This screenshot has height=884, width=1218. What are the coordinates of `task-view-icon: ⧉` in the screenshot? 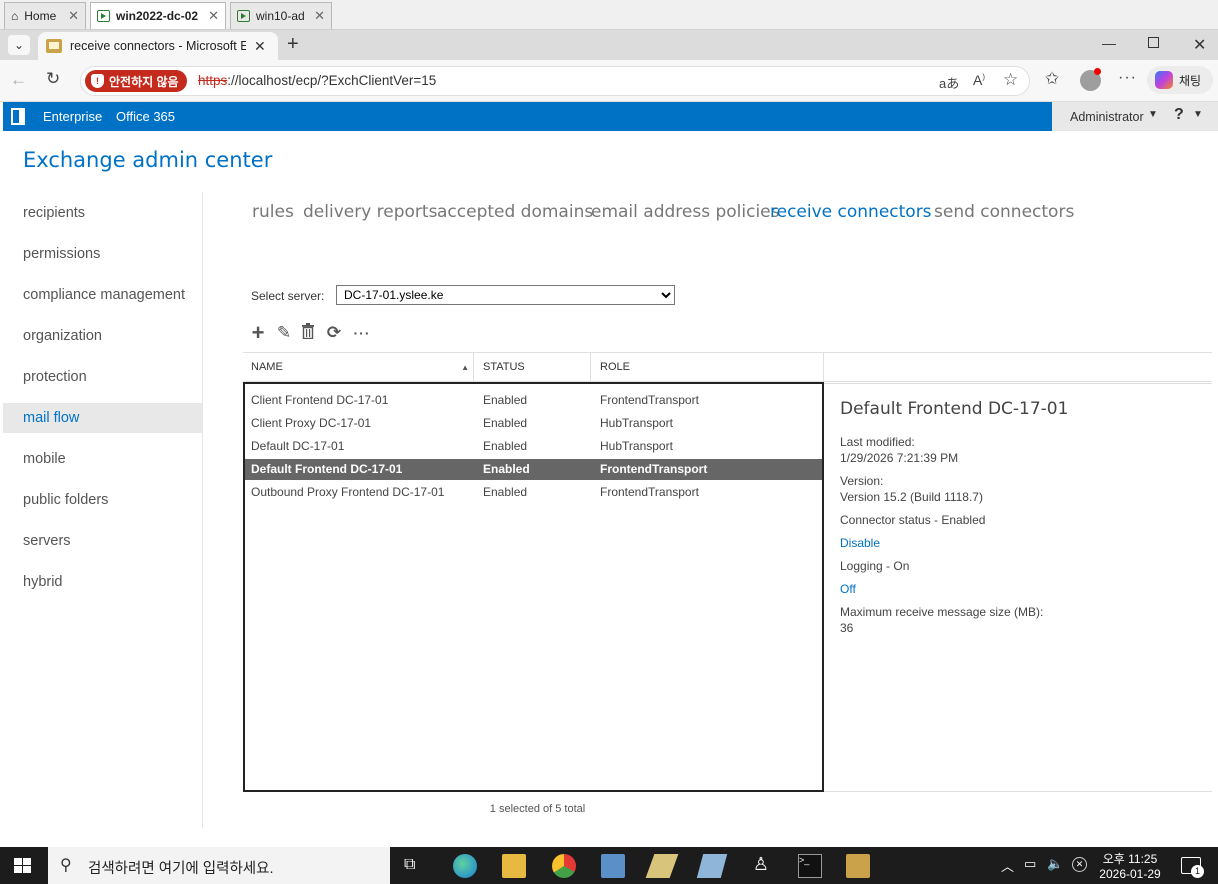 It's located at (409, 865).